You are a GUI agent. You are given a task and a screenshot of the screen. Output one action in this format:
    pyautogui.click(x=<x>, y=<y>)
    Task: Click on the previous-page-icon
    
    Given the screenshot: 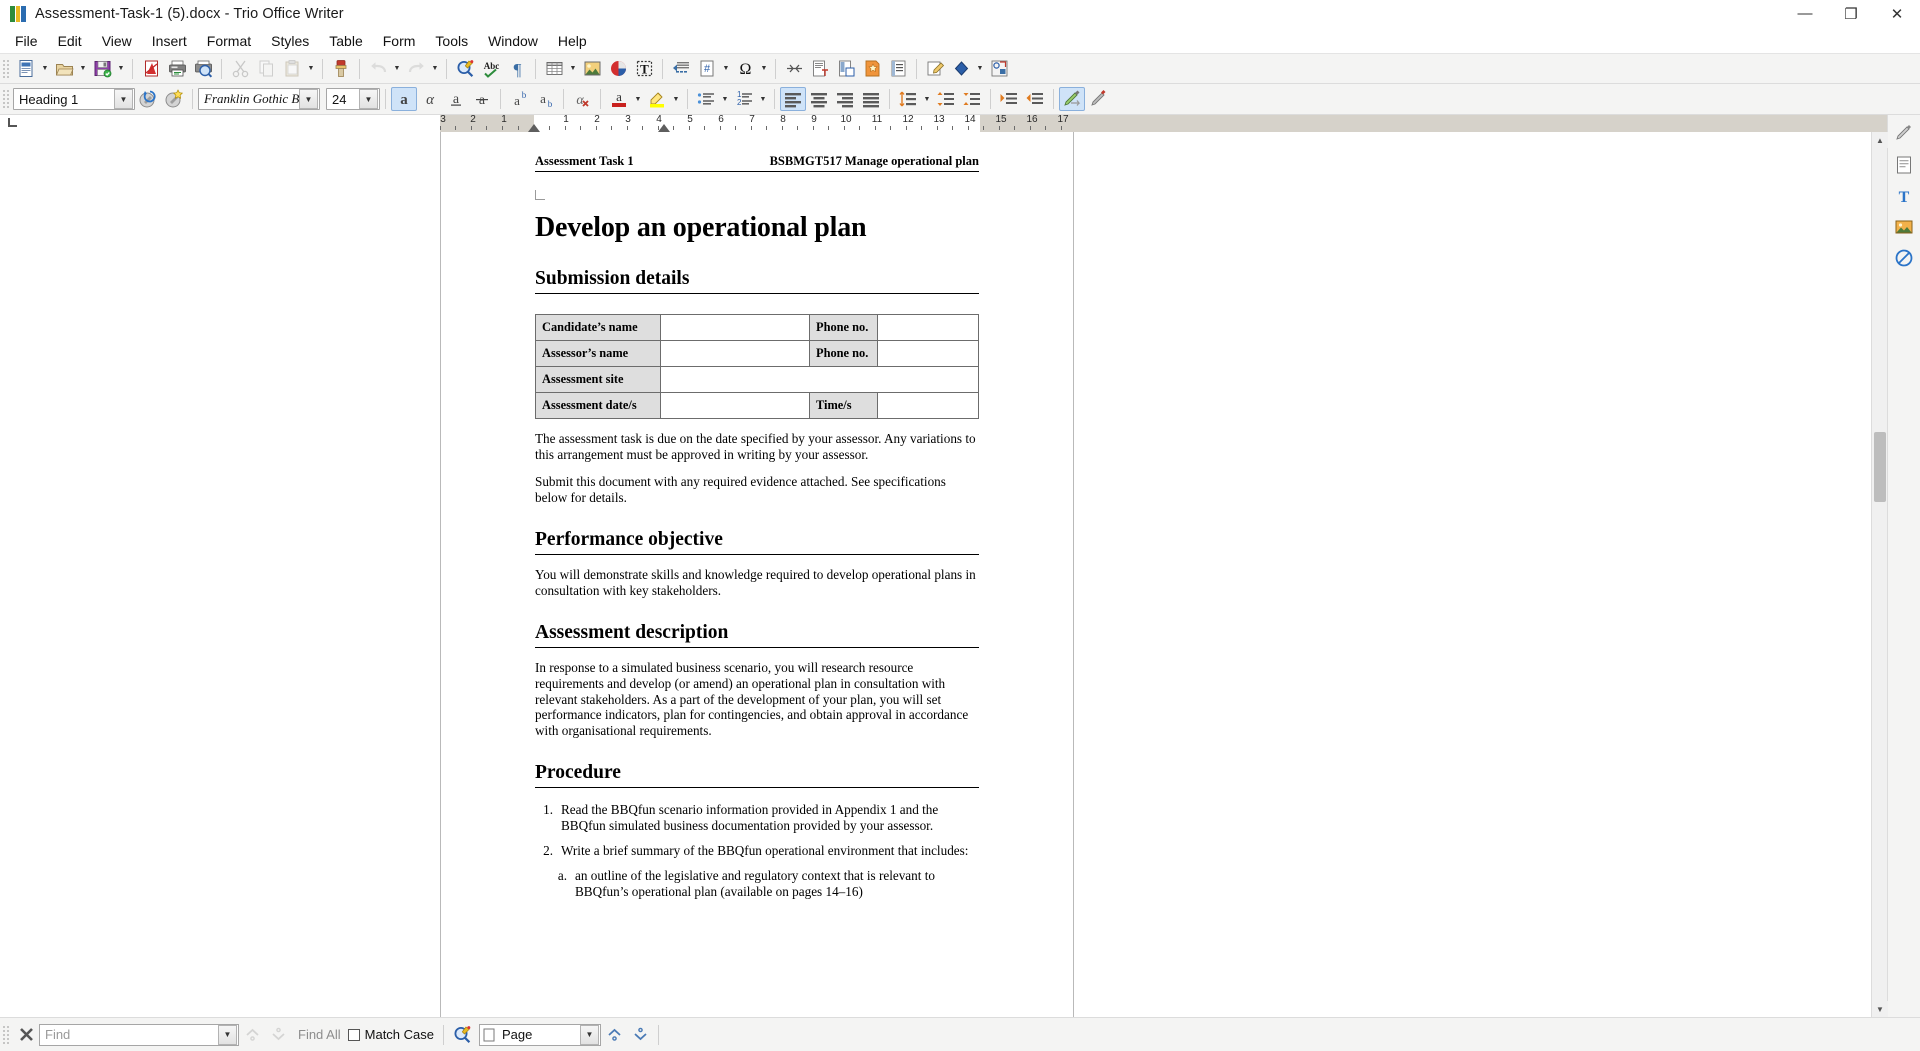 What is the action you would take?
    pyautogui.click(x=614, y=1035)
    